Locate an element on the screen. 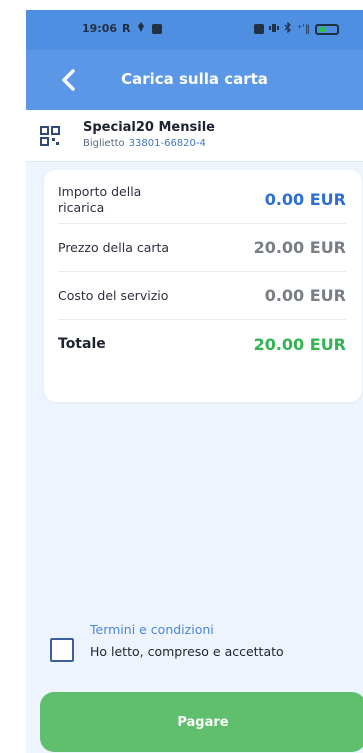 The width and height of the screenshot is (363, 753). status-left-icons: R is located at coordinates (142, 28).